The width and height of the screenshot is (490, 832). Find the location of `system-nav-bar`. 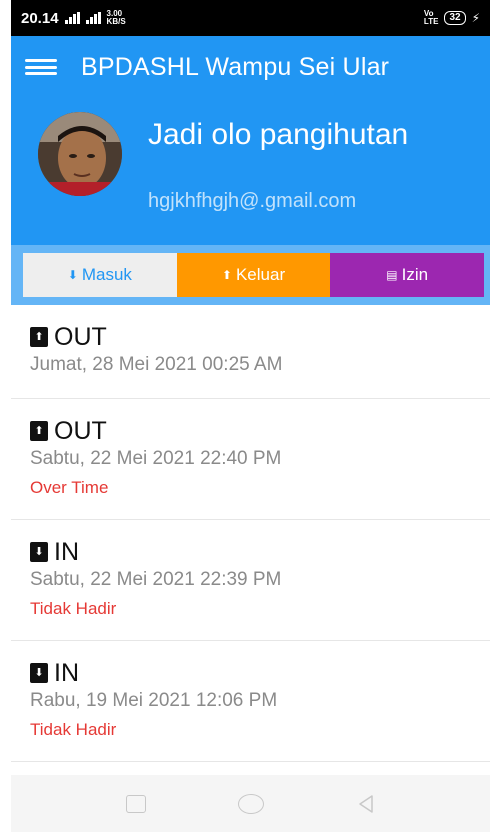

system-nav-bar is located at coordinates (250, 803).